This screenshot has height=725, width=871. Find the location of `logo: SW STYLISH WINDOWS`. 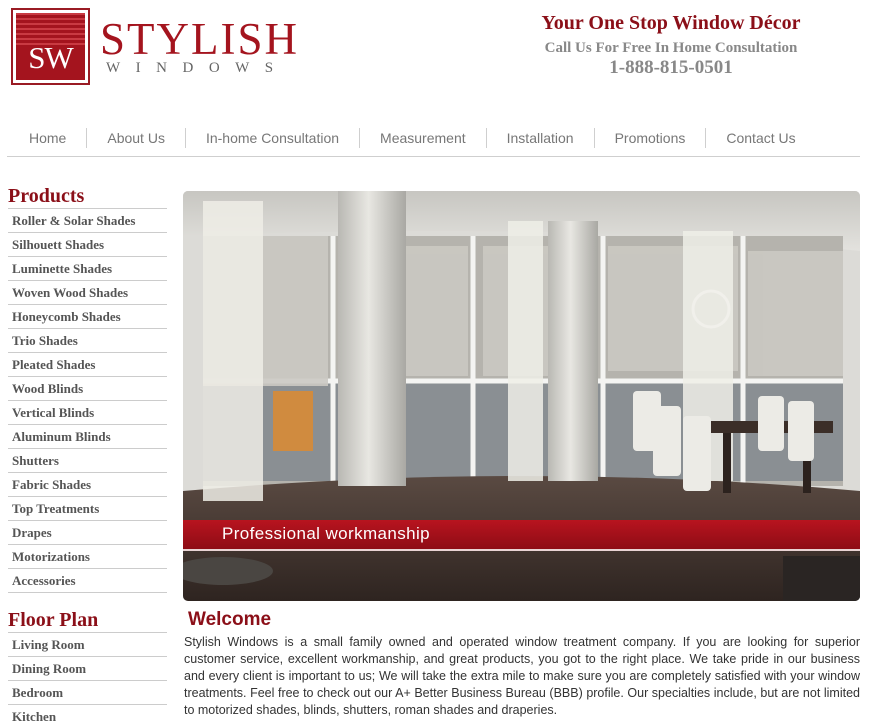

logo: SW STYLISH WINDOWS is located at coordinates (155, 46).